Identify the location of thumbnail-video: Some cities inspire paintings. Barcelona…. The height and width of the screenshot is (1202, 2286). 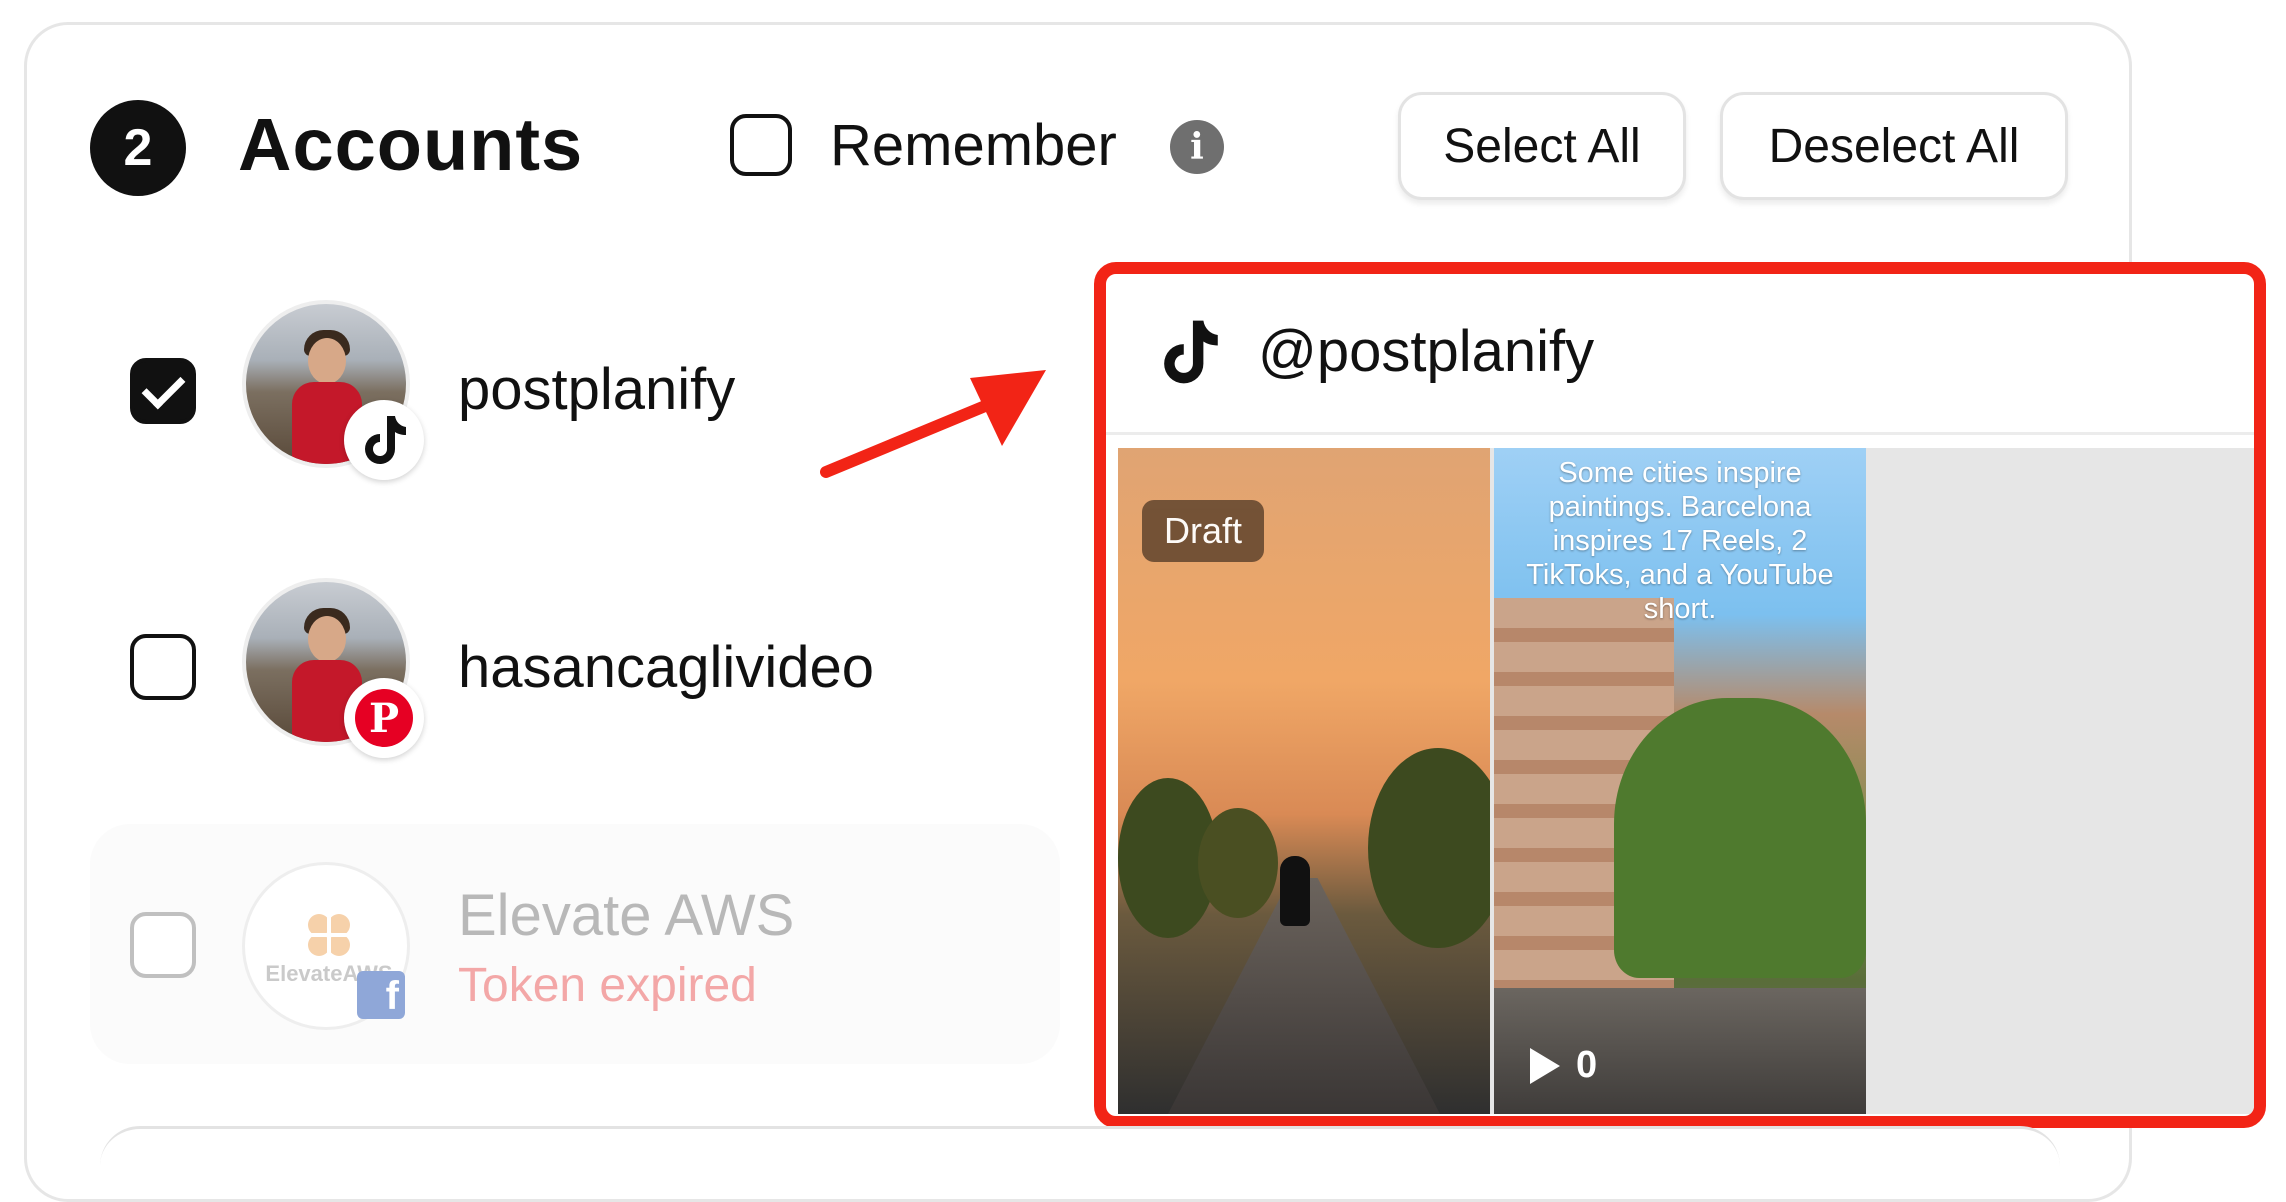
(1680, 781).